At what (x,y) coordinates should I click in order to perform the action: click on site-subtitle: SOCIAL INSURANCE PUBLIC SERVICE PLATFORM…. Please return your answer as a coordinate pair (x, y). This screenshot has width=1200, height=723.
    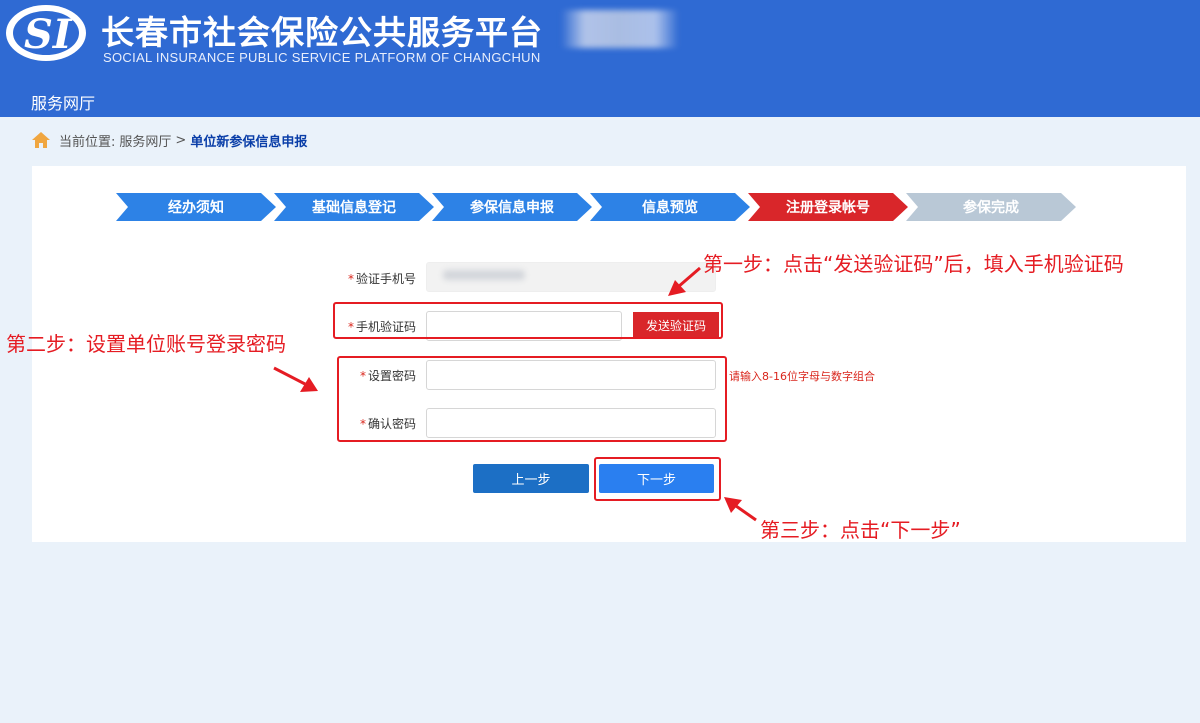
    Looking at the image, I should click on (322, 57).